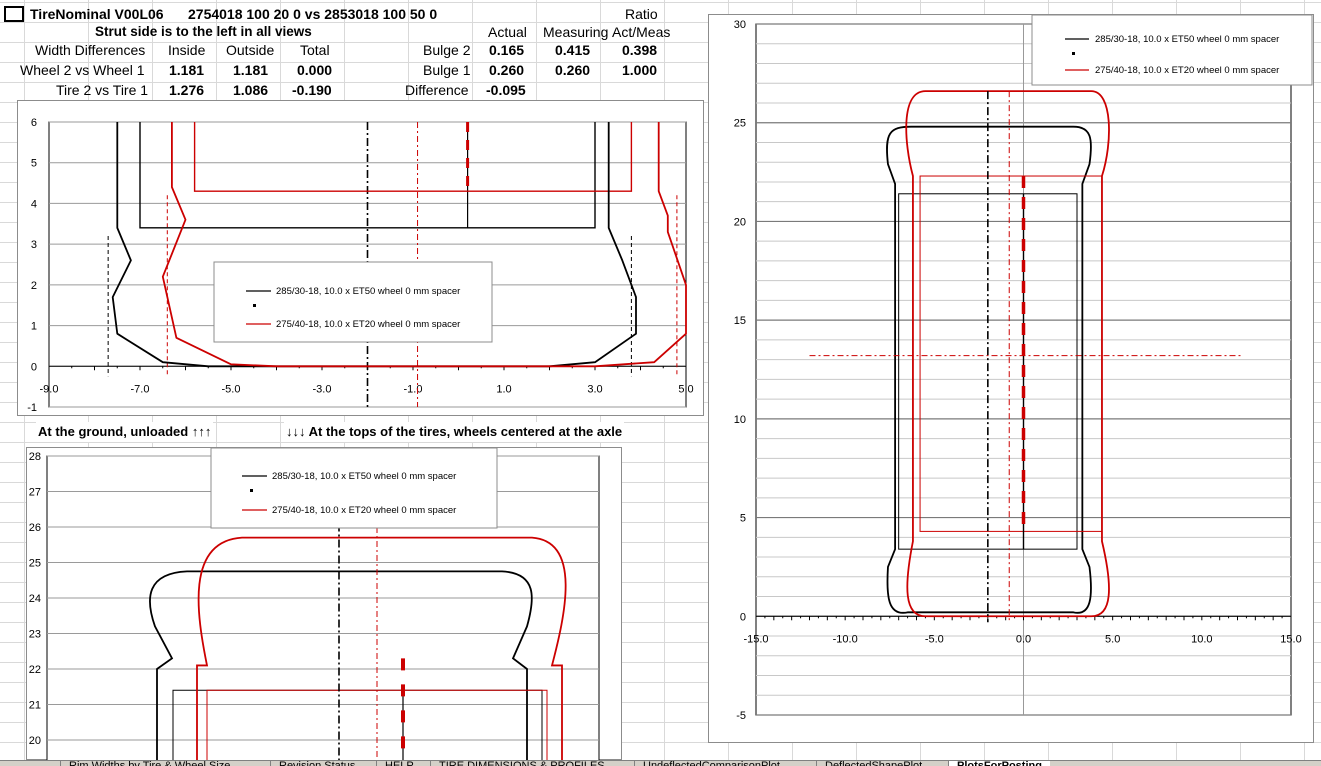  Describe the element at coordinates (187, 50) in the screenshot. I see `col-inside: Inside` at that location.